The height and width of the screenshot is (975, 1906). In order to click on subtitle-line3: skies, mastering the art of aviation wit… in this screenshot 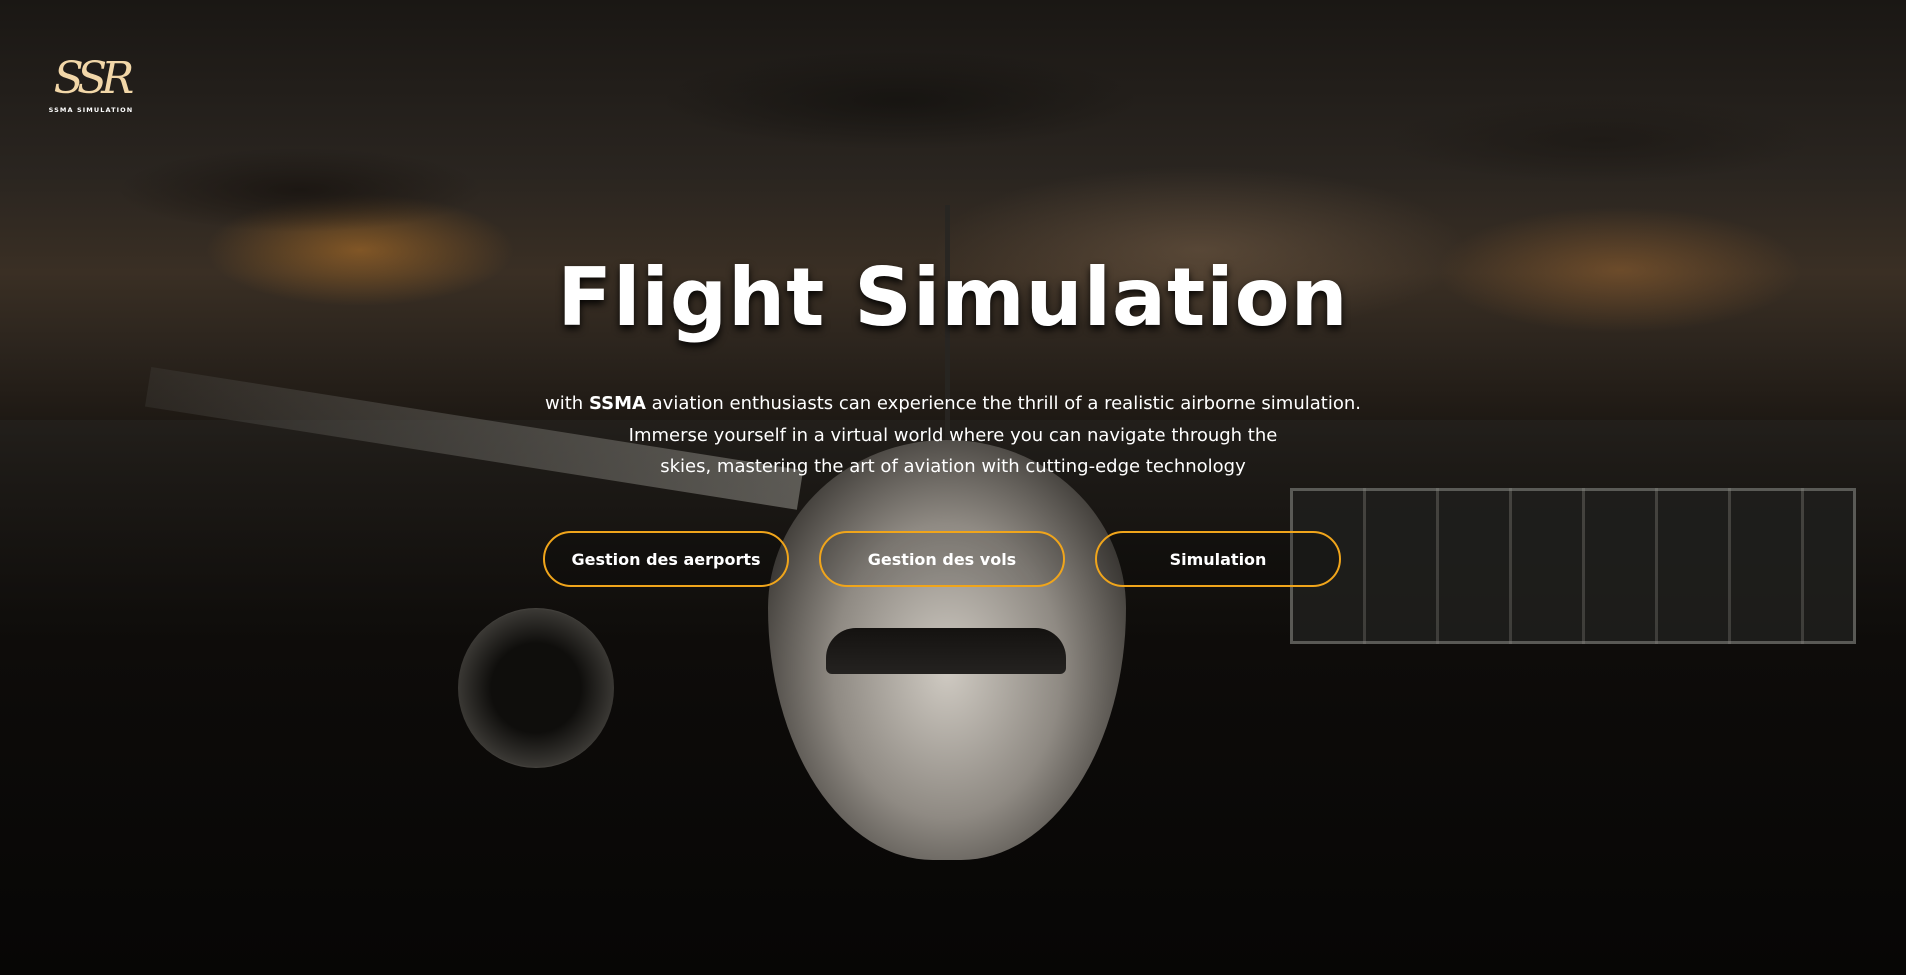, I will do `click(953, 466)`.